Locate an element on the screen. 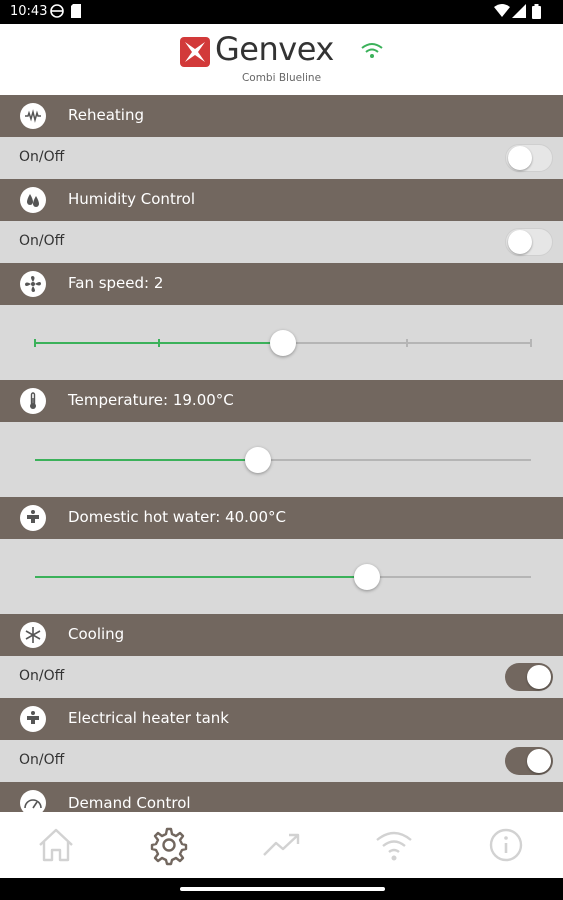 This screenshot has height=900, width=563. nav-home-icon is located at coordinates (56, 845).